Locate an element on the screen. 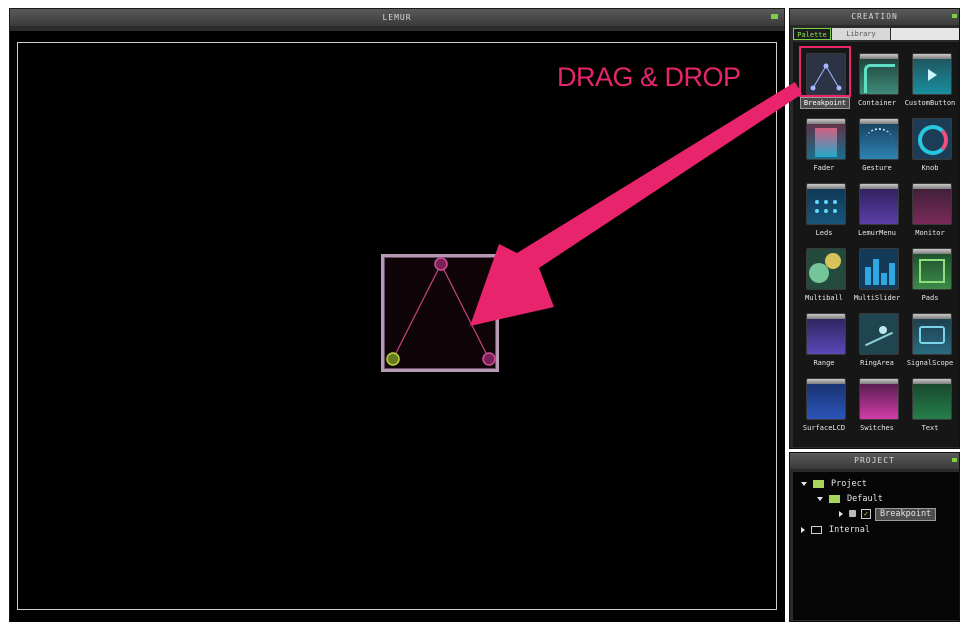  palette-item-pads: Pads is located at coordinates (930, 273).